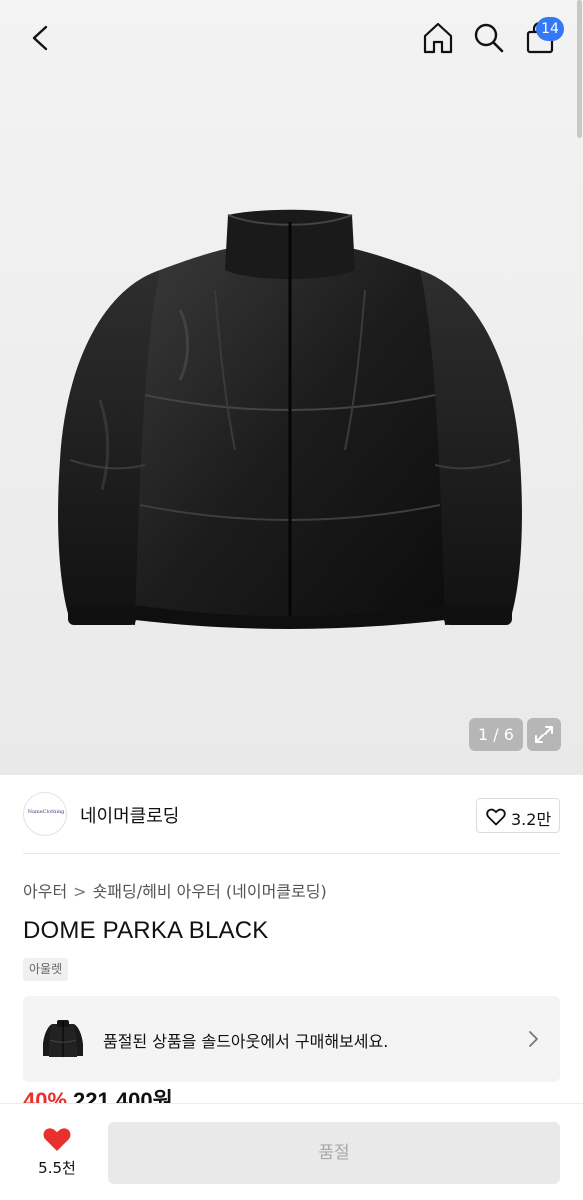 This screenshot has width=583, height=1200. What do you see at coordinates (533, 1039) in the screenshot?
I see `chevron-right-icon` at bounding box center [533, 1039].